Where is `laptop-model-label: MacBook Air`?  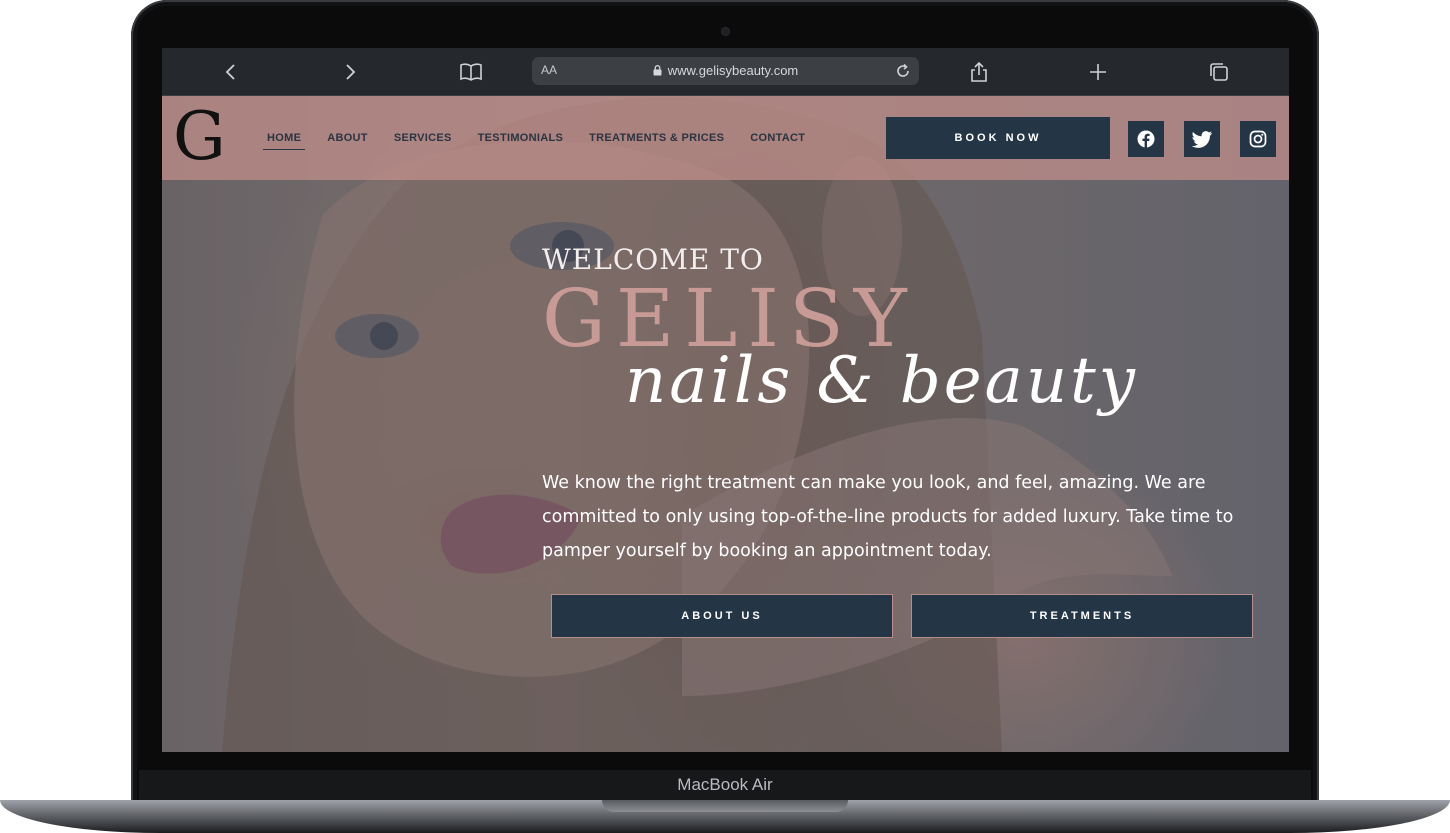 laptop-model-label: MacBook Air is located at coordinates (725, 784).